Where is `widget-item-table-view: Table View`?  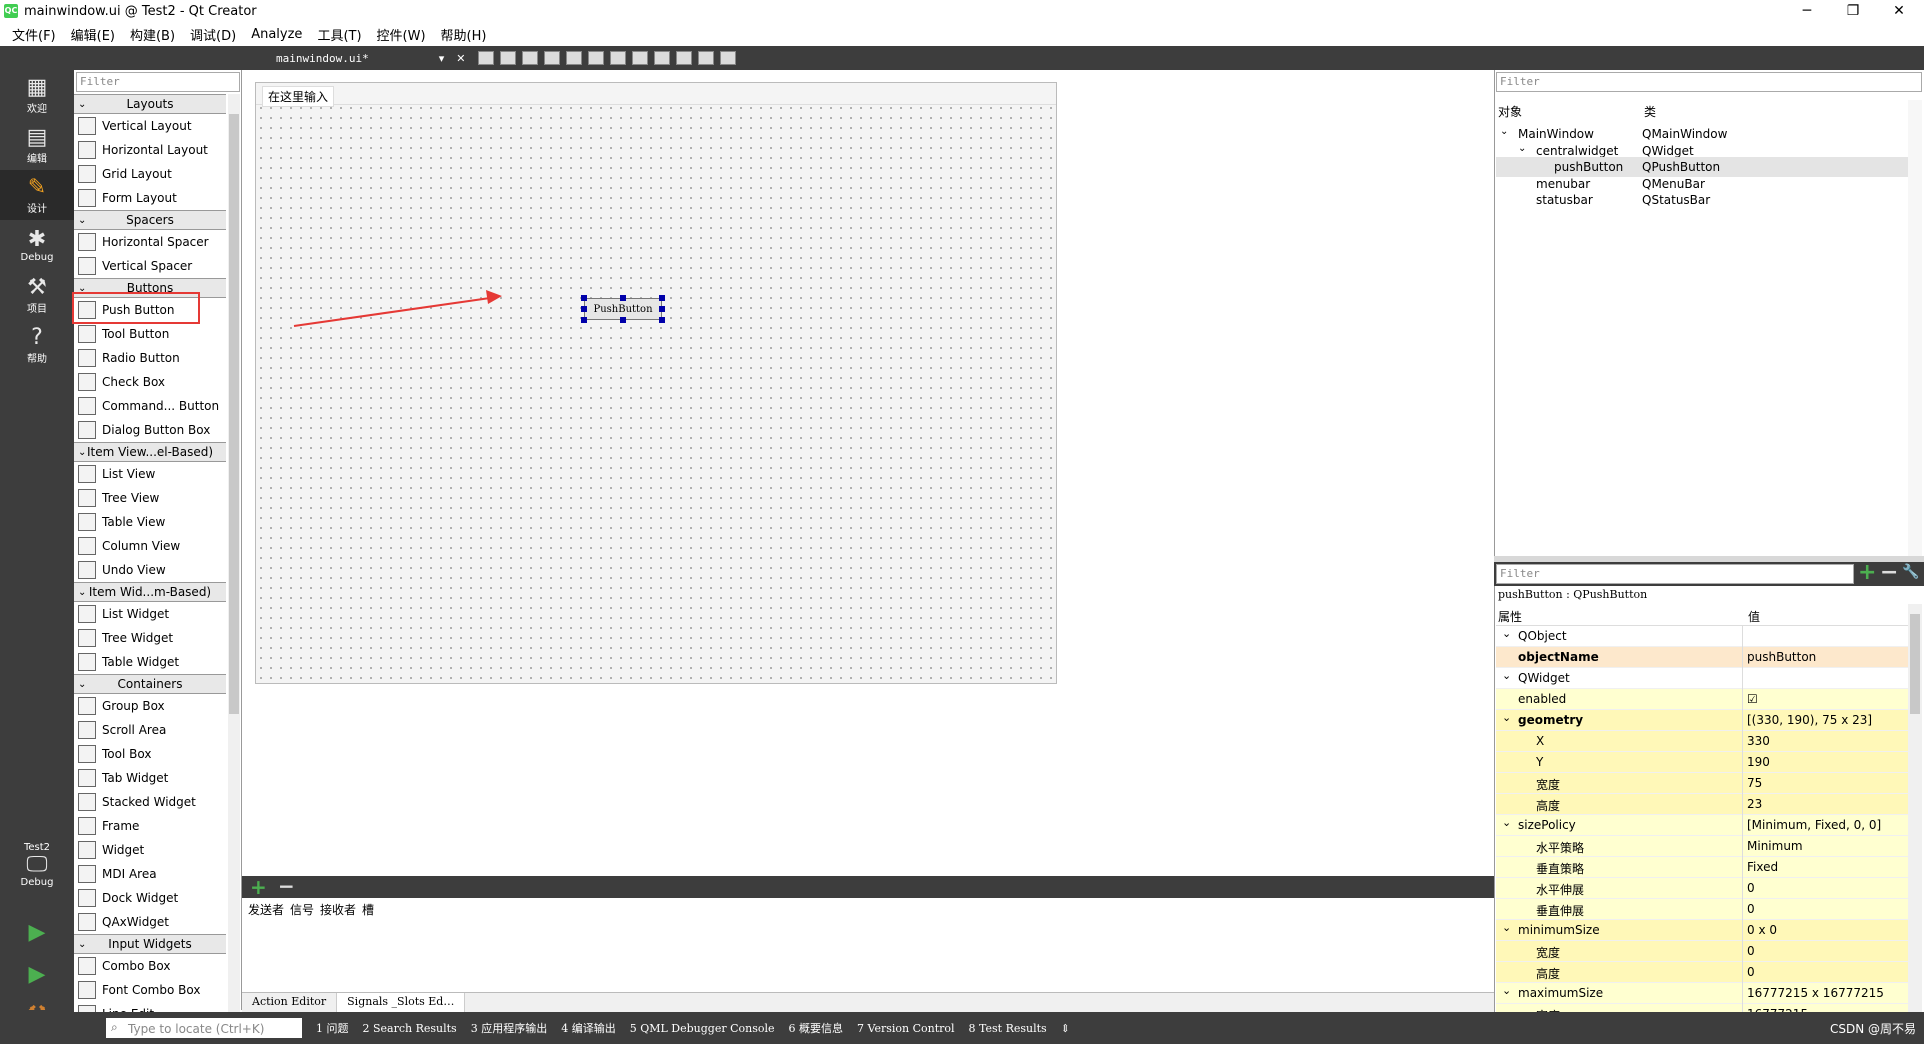 widget-item-table-view: Table View is located at coordinates (150, 522).